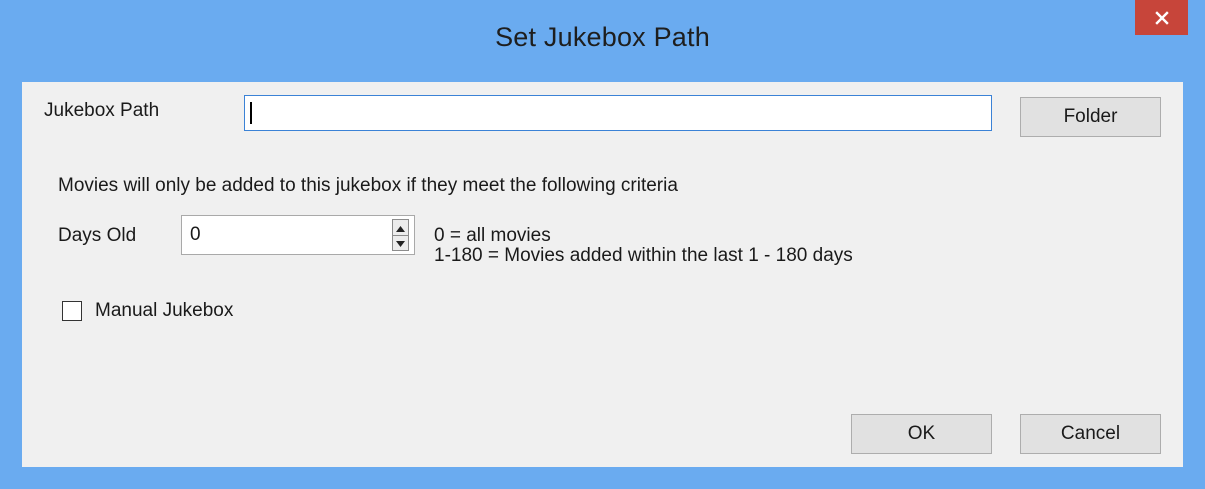 This screenshot has width=1205, height=489. I want to click on days-old-spinner: 0, so click(298, 235).